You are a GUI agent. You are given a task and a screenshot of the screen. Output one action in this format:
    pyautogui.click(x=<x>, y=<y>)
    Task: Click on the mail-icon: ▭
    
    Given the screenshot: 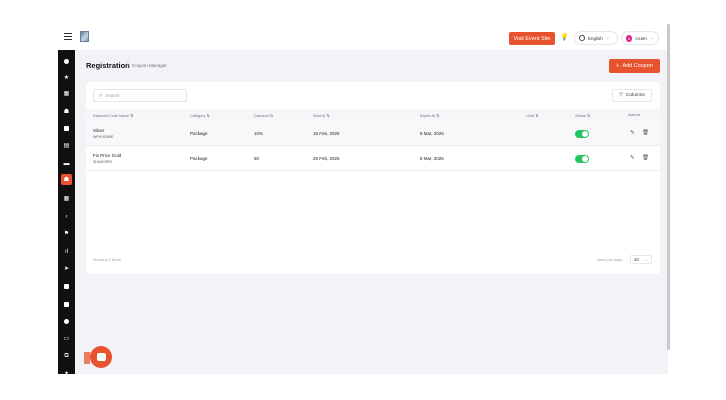 What is the action you would take?
    pyautogui.click(x=66, y=338)
    